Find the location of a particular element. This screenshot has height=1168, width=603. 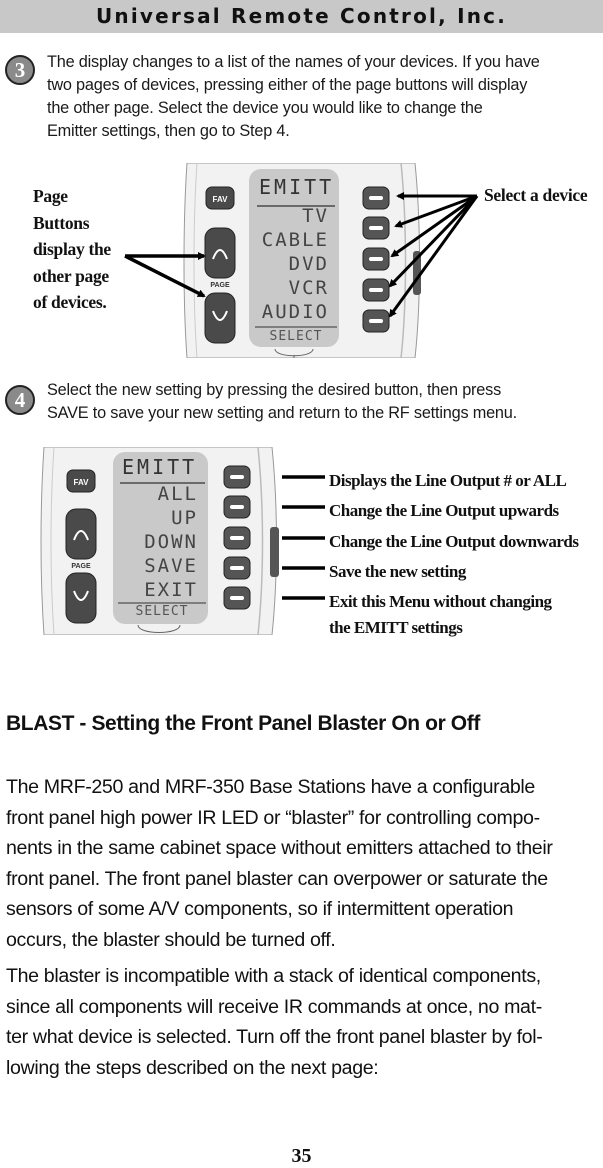

lcd-item: EXIT is located at coordinates (171, 590).